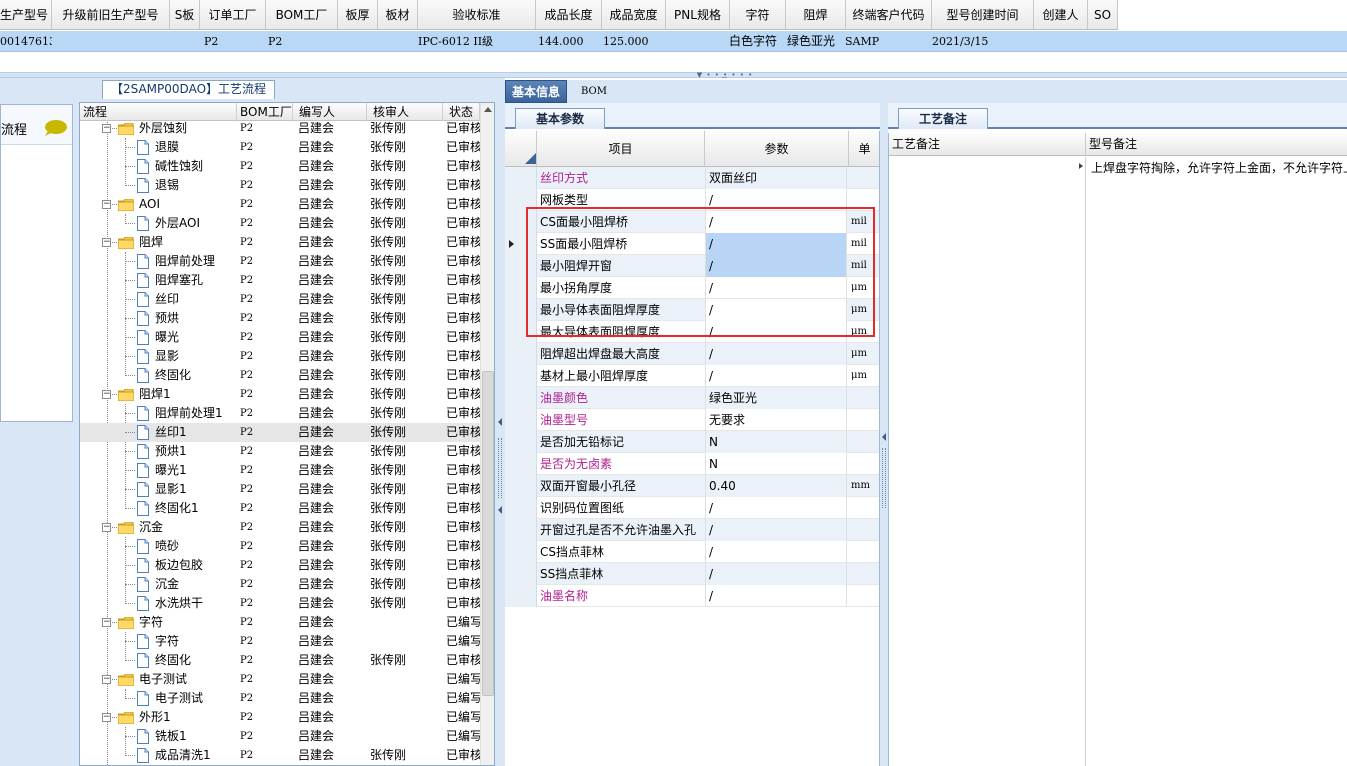 The image size is (1347, 766). What do you see at coordinates (777, 149) in the screenshot?
I see `col-param: 参数` at bounding box center [777, 149].